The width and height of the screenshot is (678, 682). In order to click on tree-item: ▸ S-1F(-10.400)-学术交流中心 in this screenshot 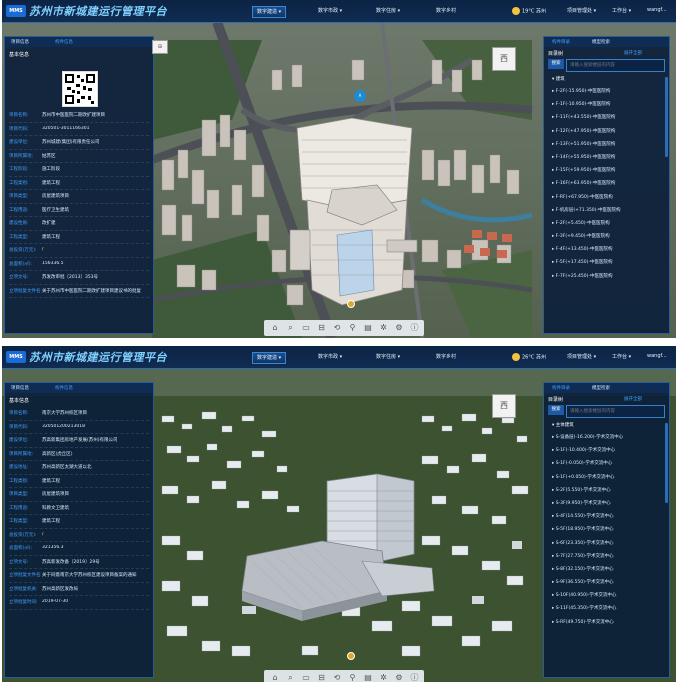, I will do `click(608, 450)`.